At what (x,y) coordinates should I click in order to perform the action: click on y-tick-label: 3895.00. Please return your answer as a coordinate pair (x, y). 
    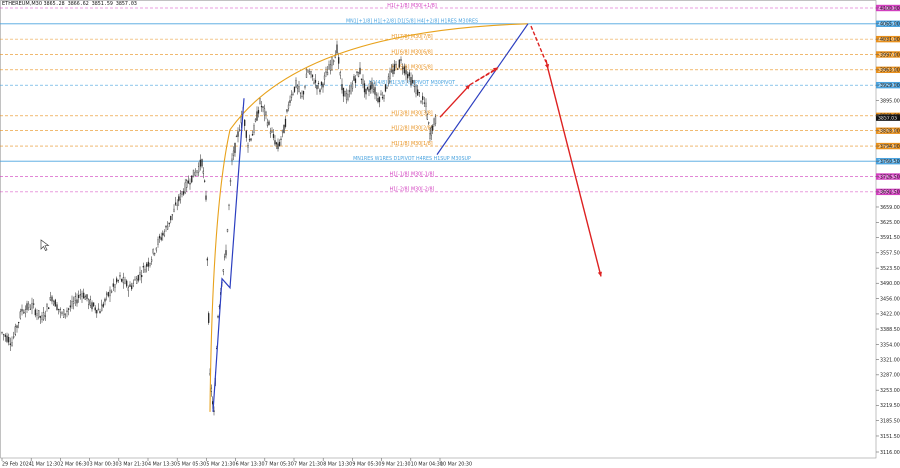
    Looking at the image, I should click on (890, 101).